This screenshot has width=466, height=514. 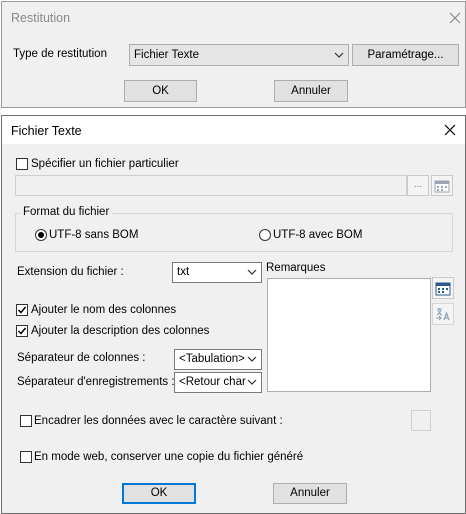 I want to click on record-separator-label: Séparateur d'enregistrements :, so click(x=96, y=382).